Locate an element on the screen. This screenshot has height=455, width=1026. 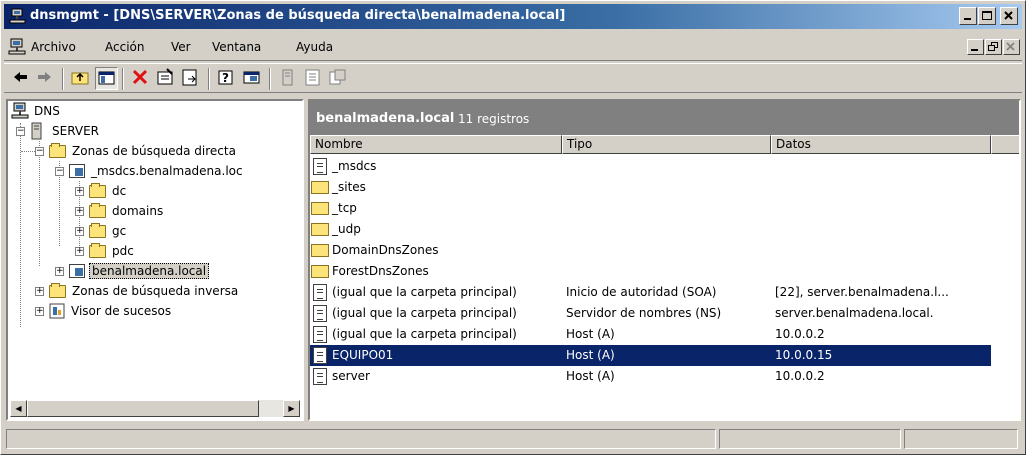
menu-ayuda: Ayuda is located at coordinates (314, 47).